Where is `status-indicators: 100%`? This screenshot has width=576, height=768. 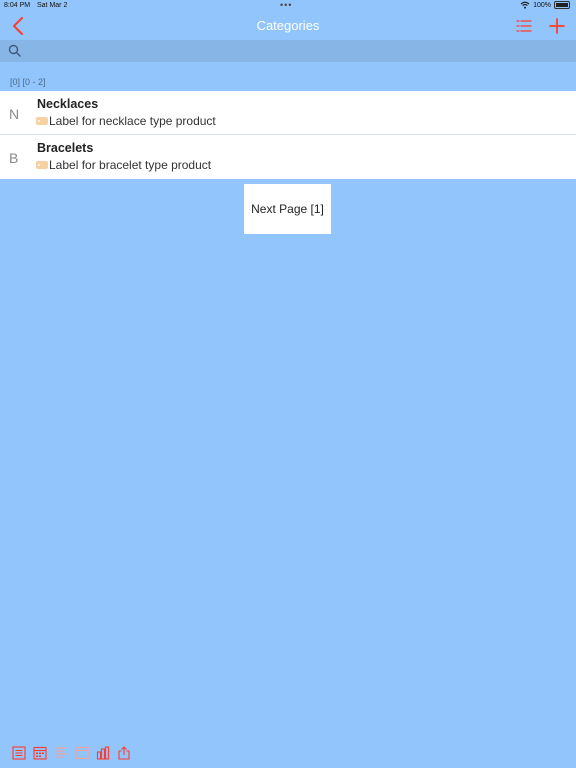 status-indicators: 100% is located at coordinates (545, 5).